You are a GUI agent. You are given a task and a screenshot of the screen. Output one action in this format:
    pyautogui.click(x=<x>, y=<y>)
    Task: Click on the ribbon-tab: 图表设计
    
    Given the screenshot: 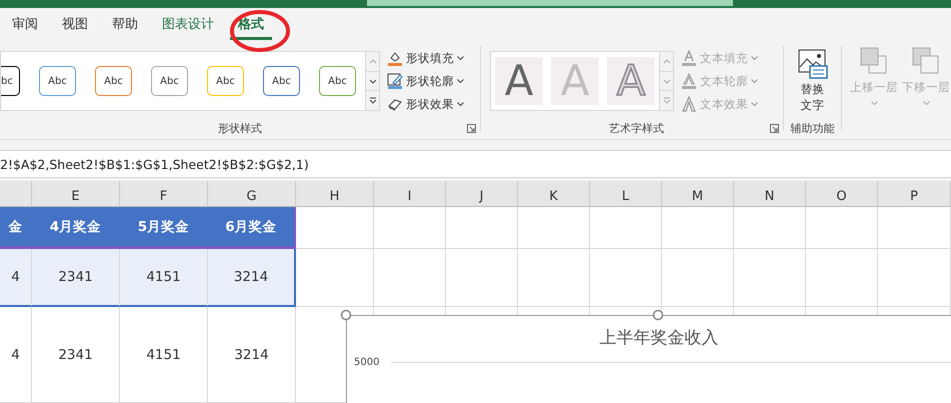 What is the action you would take?
    pyautogui.click(x=188, y=24)
    